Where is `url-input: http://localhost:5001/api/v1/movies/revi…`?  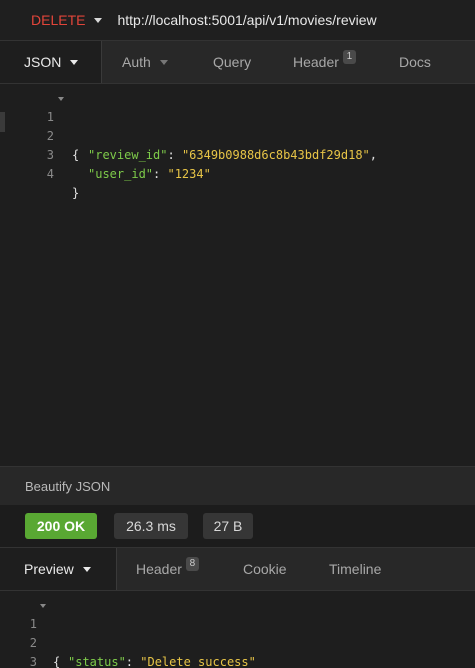
url-input: http://localhost:5001/api/v1/movies/revi… is located at coordinates (246, 20).